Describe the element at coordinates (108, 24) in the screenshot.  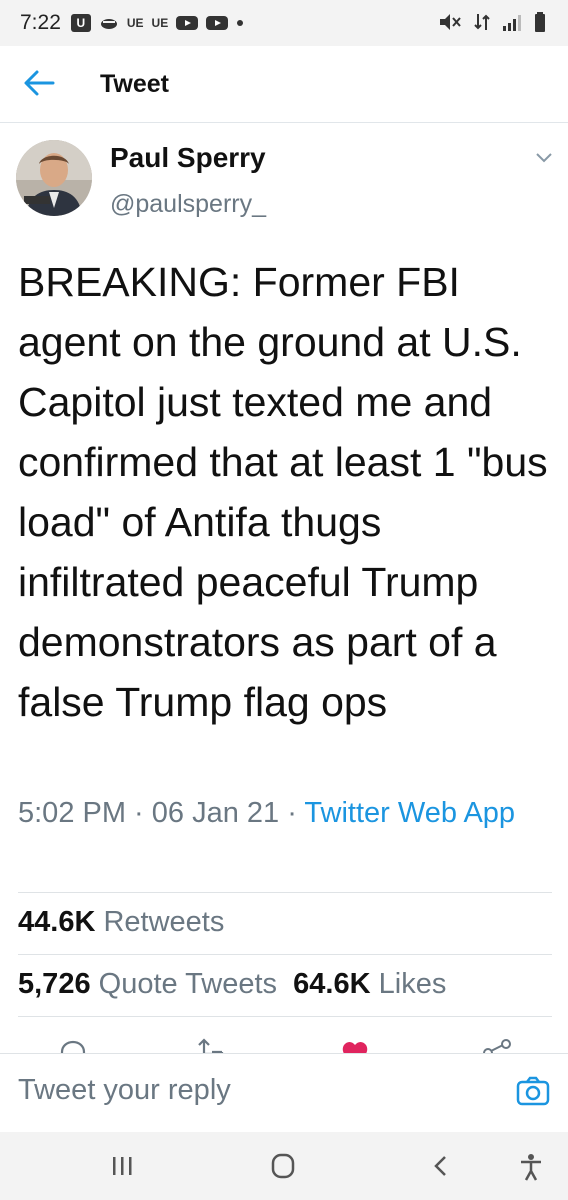
I see `cloud-notification-icon` at that location.